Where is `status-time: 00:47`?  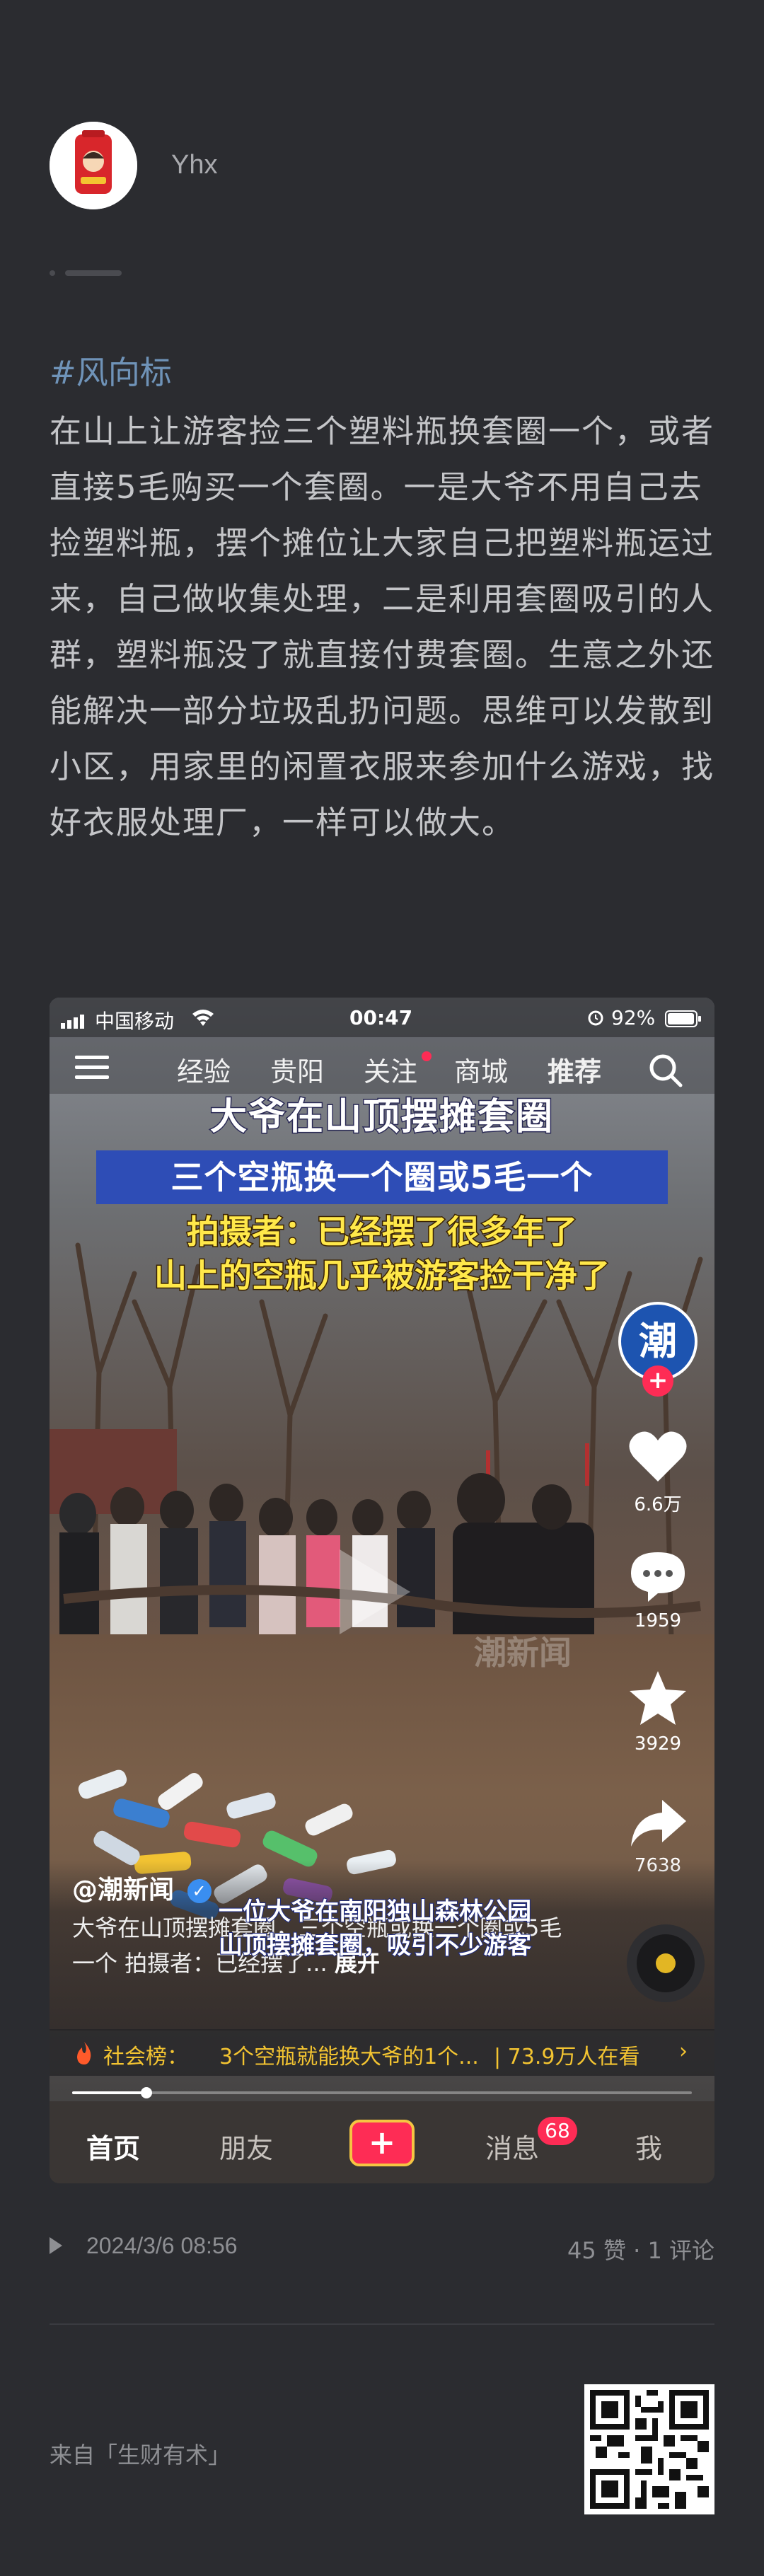
status-time: 00:47 is located at coordinates (381, 1017).